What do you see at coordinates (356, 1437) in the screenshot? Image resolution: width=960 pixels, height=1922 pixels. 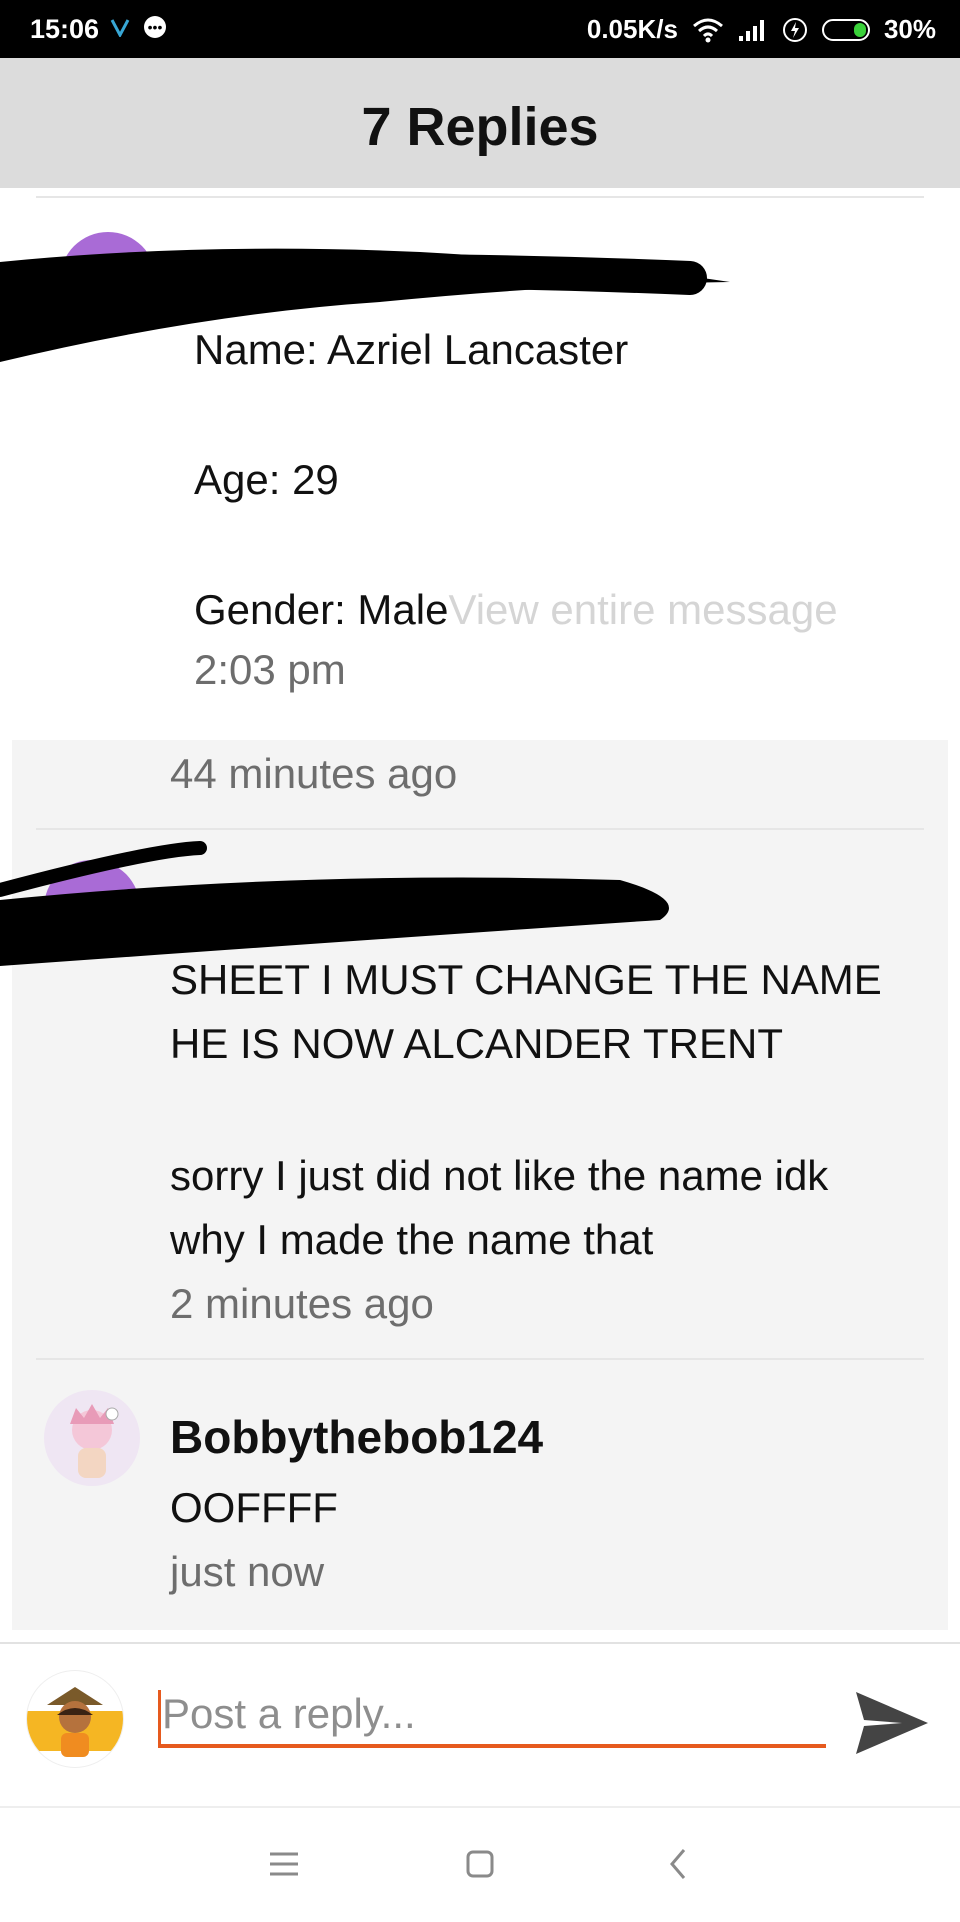 I see `reply-username: Bobbythebob124` at bounding box center [356, 1437].